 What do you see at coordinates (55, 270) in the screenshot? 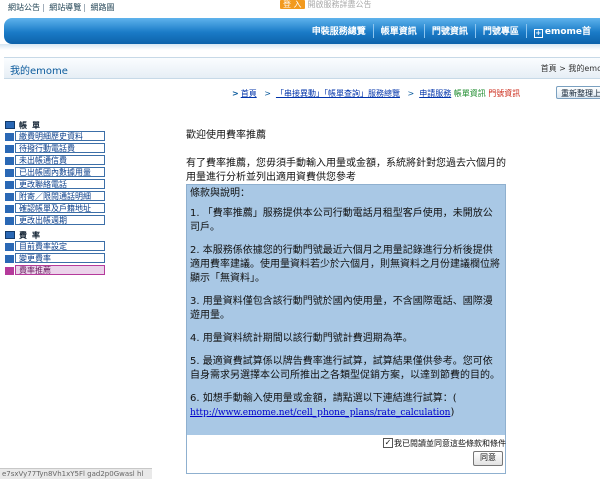
I see `sidebar-item-rate-recommend: 費率推薦` at bounding box center [55, 270].